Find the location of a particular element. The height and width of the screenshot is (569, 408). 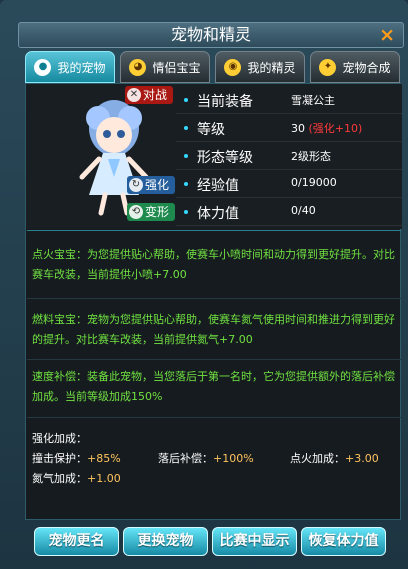

transform-label: 变形 is located at coordinates (157, 212).